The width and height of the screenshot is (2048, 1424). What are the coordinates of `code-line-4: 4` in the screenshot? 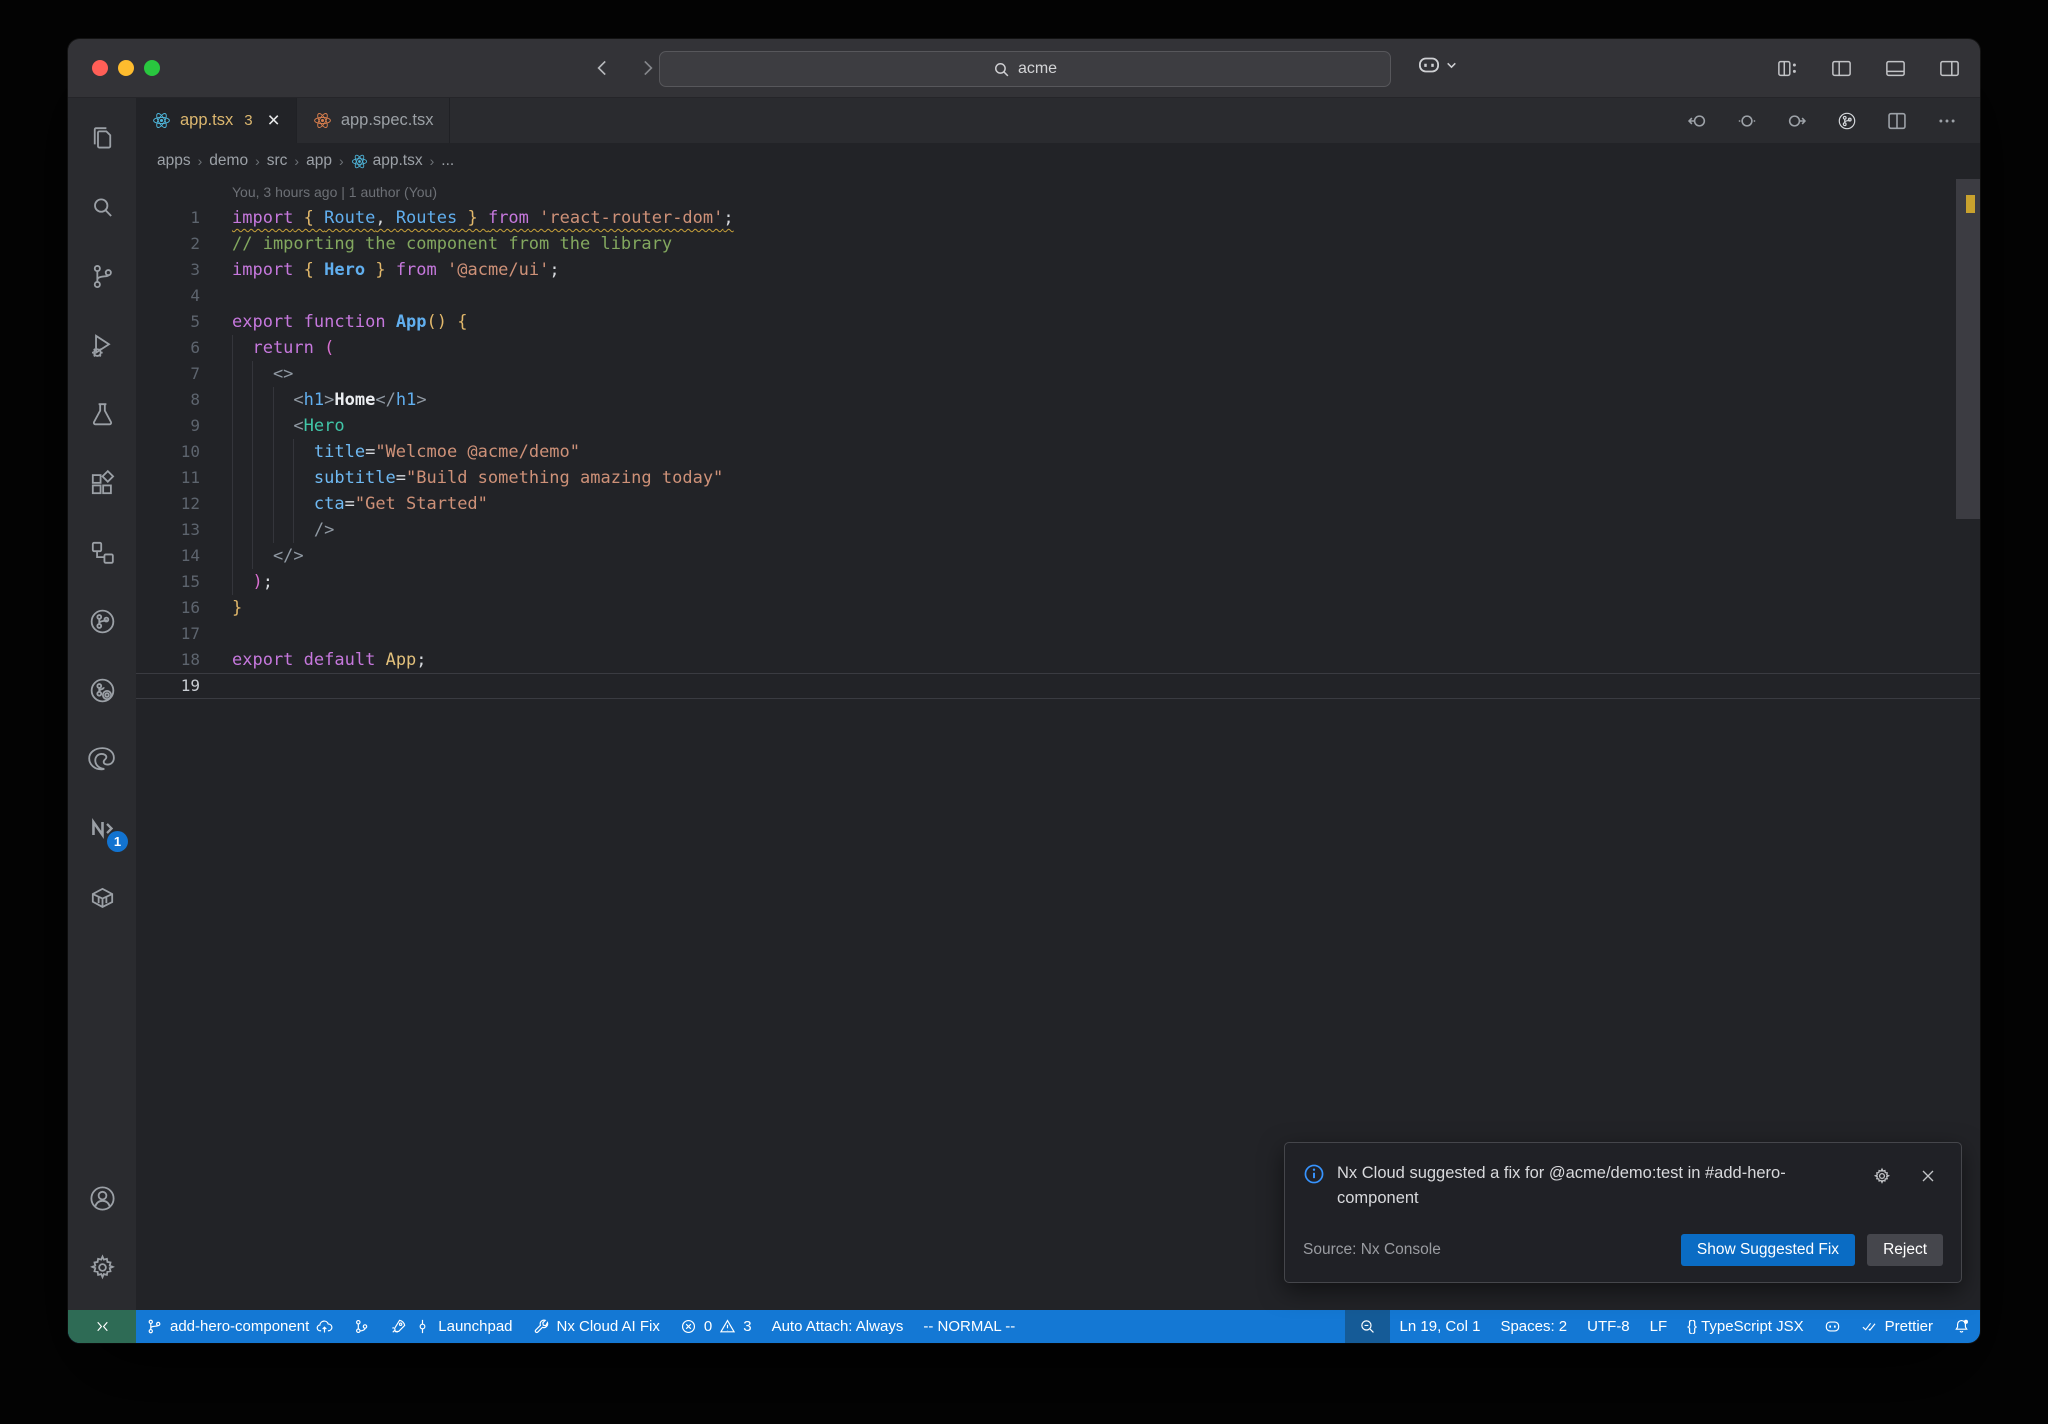 It's located at (1058, 296).